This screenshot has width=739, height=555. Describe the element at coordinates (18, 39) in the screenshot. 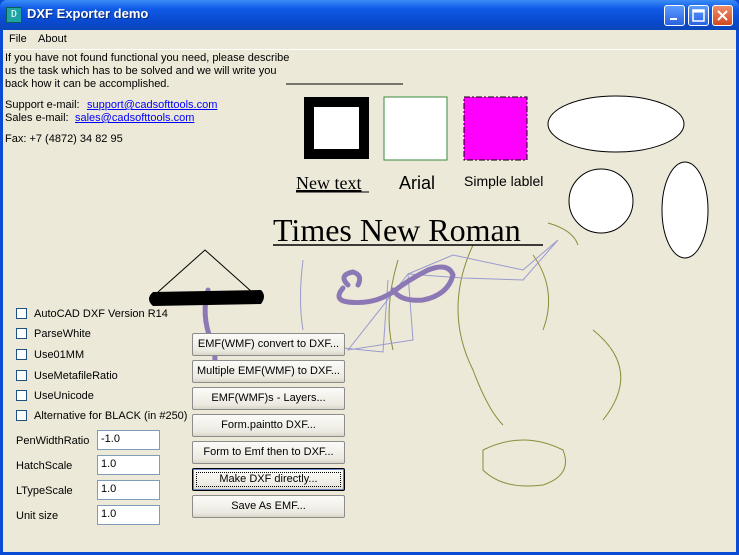

I see `menu-file: File` at that location.